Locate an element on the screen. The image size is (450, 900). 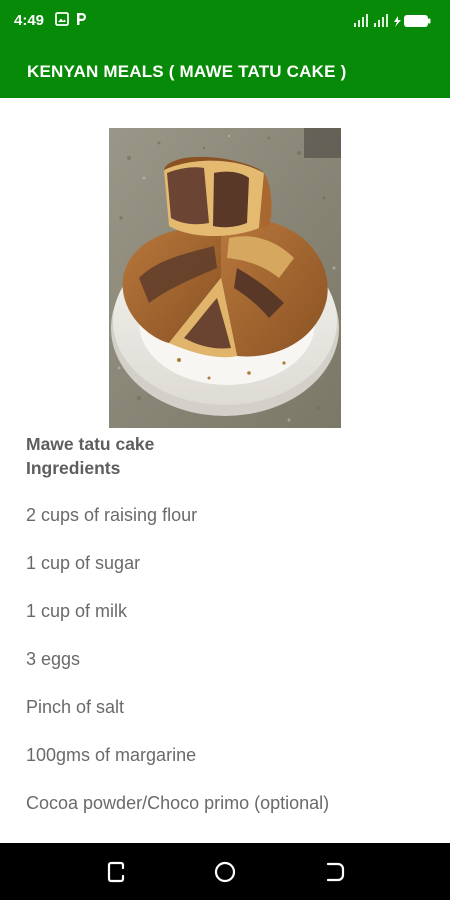
p-icon is located at coordinates (81, 19).